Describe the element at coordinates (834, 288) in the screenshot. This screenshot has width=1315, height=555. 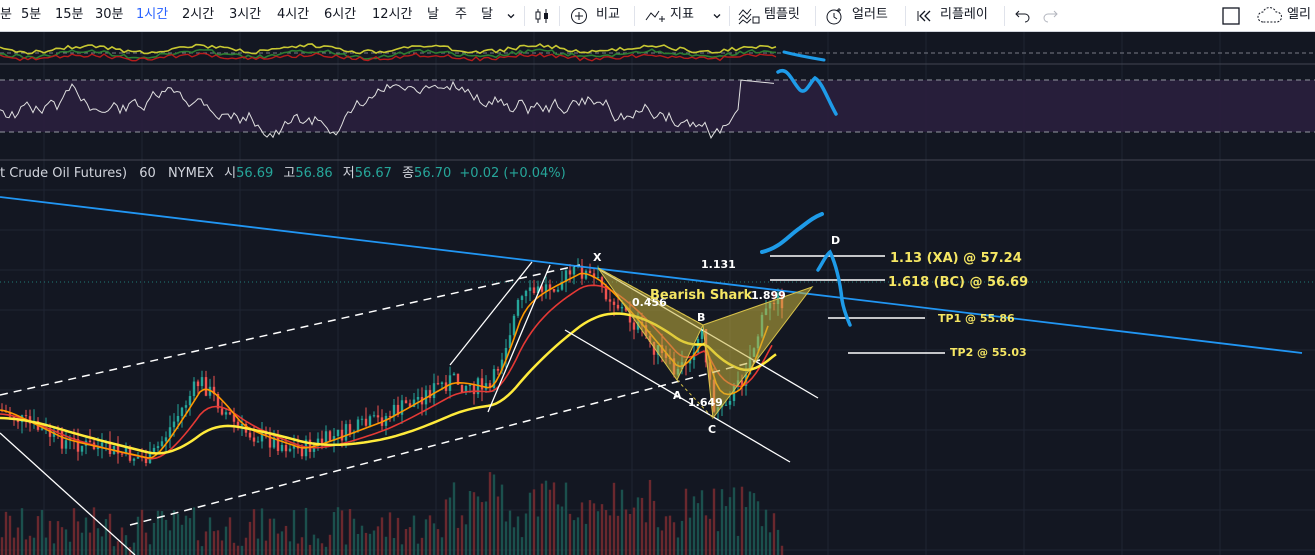
I see `hand-drawn-down-stroke` at that location.